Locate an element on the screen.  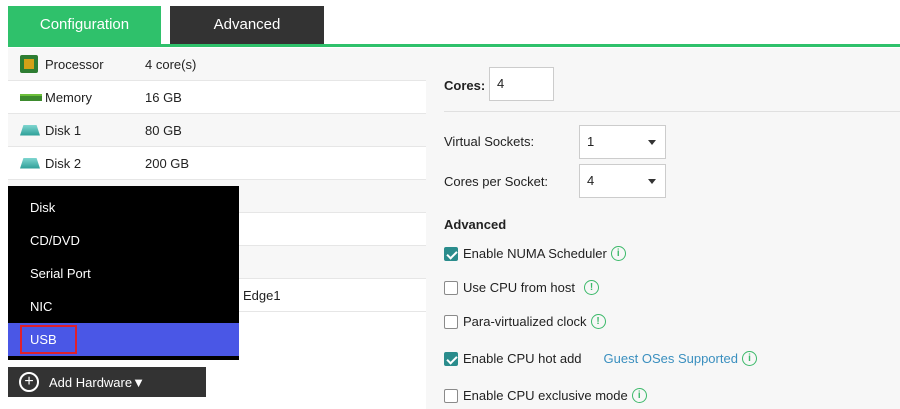
device-row-processor: Processor 4 core(s) is located at coordinates (217, 64).